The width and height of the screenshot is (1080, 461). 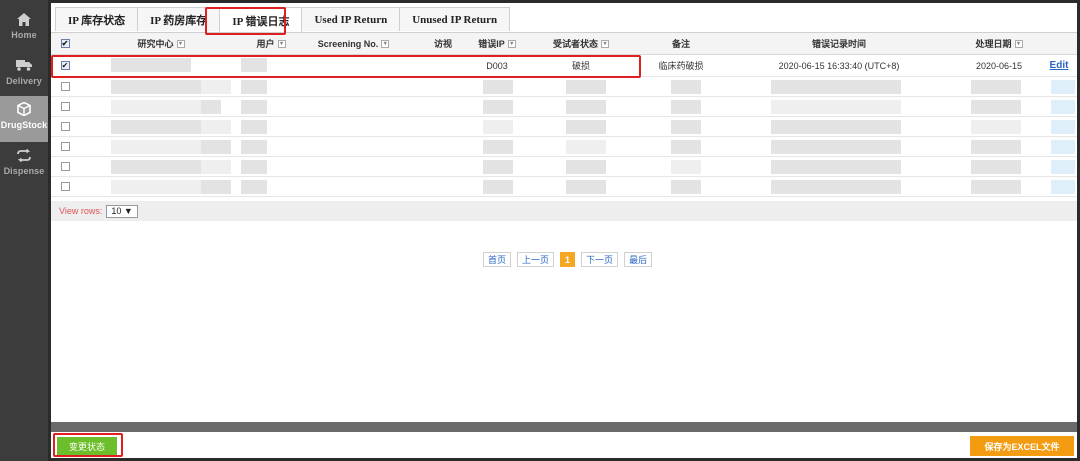 I want to click on column-header: 访视, so click(x=442, y=44).